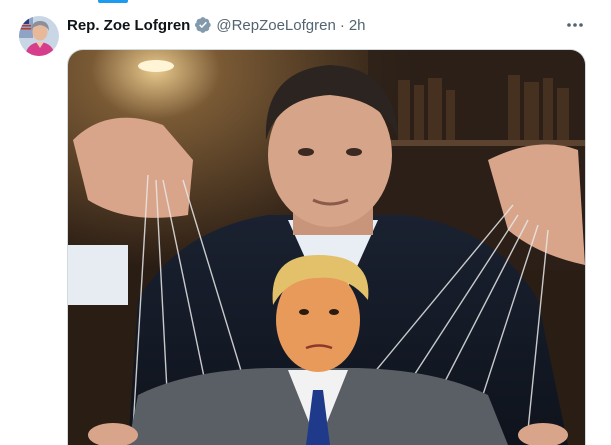  I want to click on author-name: Rep. Zoe Lofgren, so click(128, 25).